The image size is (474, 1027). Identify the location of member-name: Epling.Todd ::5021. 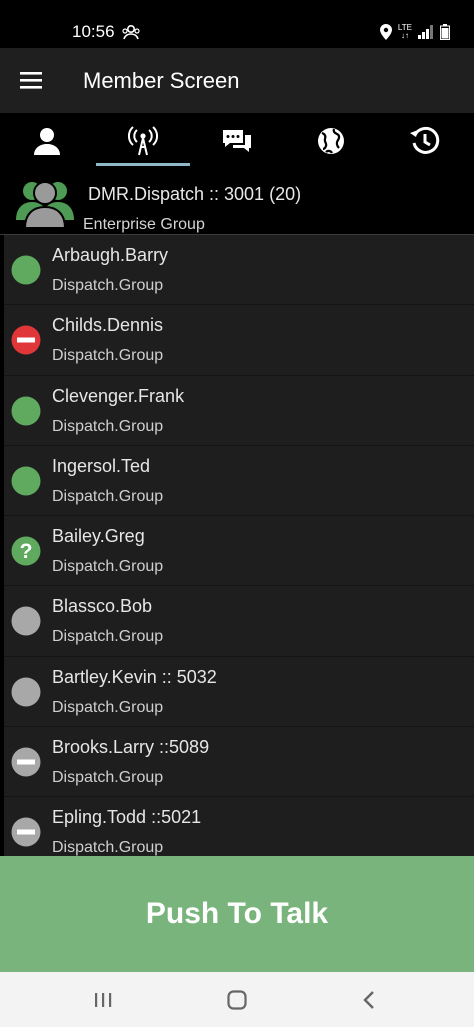
(127, 817).